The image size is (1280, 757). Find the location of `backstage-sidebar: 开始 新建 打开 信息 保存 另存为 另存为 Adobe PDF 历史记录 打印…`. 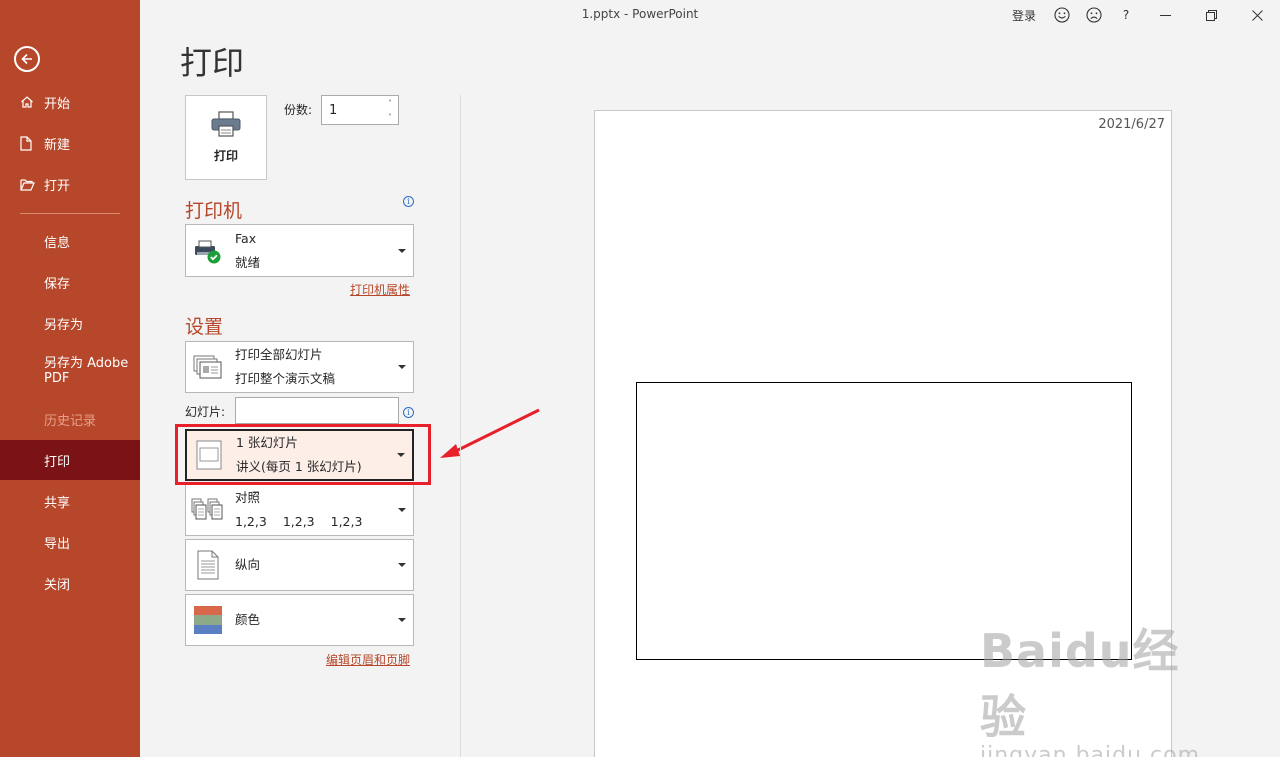

backstage-sidebar: 开始 新建 打开 信息 保存 另存为 另存为 Adobe PDF 历史记录 打印… is located at coordinates (70, 378).